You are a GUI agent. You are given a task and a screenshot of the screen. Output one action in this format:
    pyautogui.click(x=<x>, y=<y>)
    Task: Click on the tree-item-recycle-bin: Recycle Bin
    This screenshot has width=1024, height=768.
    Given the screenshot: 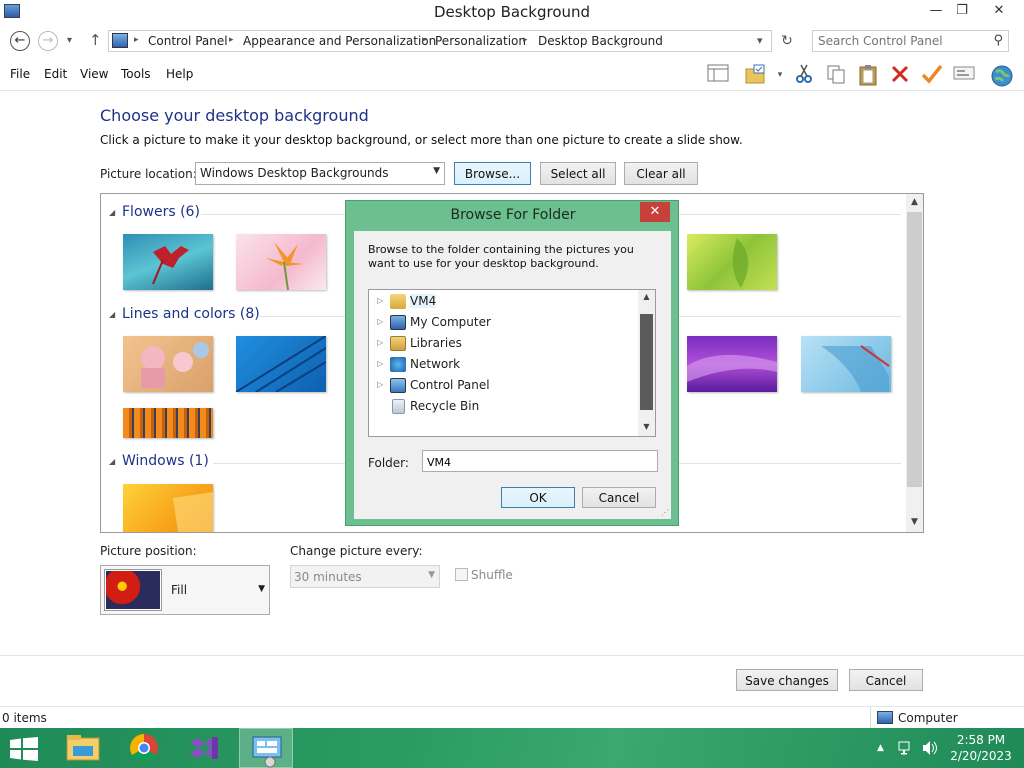 What is the action you would take?
    pyautogui.click(x=507, y=407)
    